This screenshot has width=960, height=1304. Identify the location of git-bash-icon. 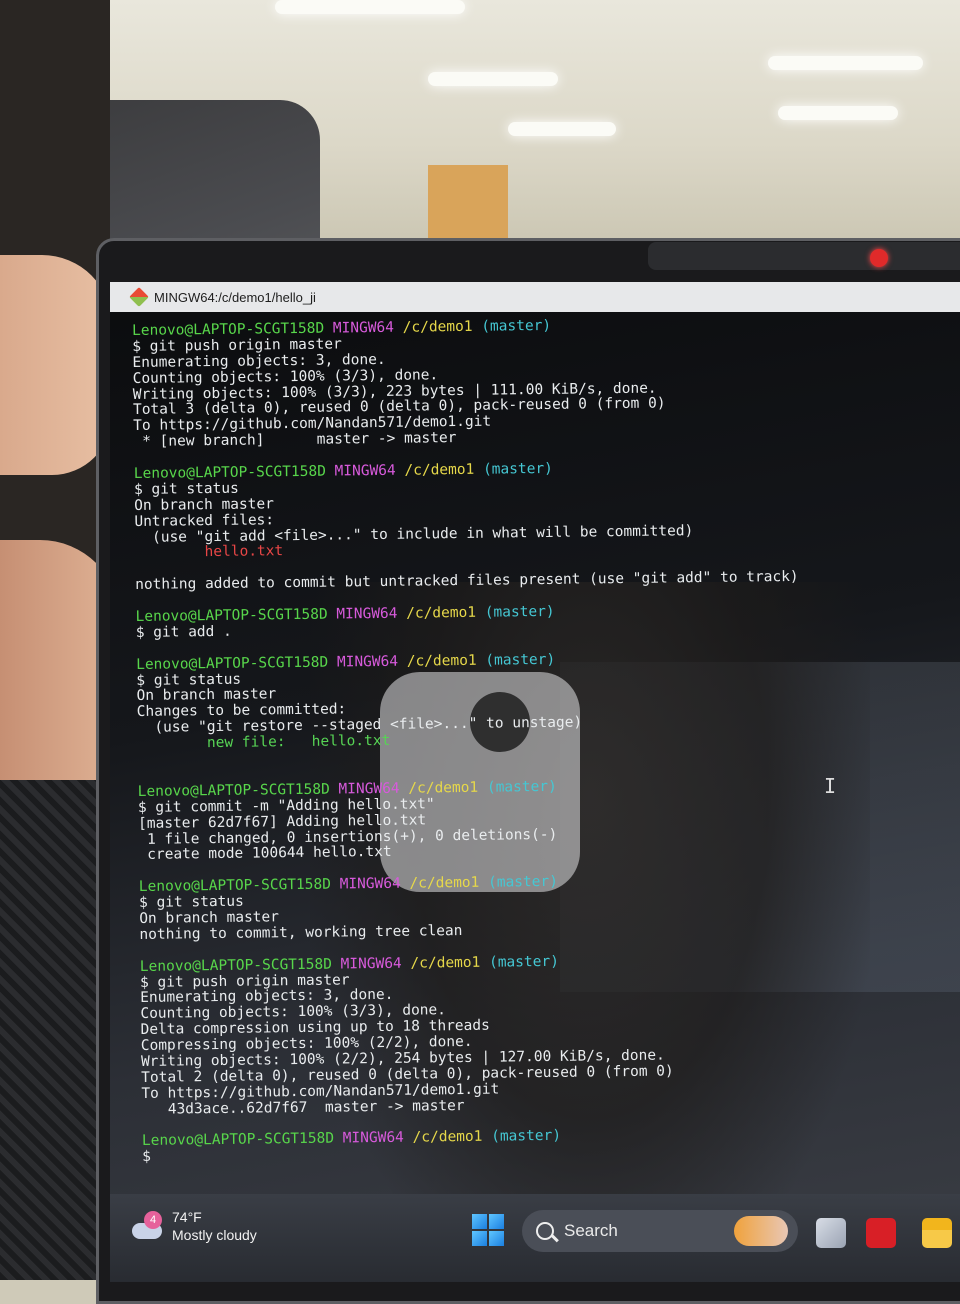
(139, 297).